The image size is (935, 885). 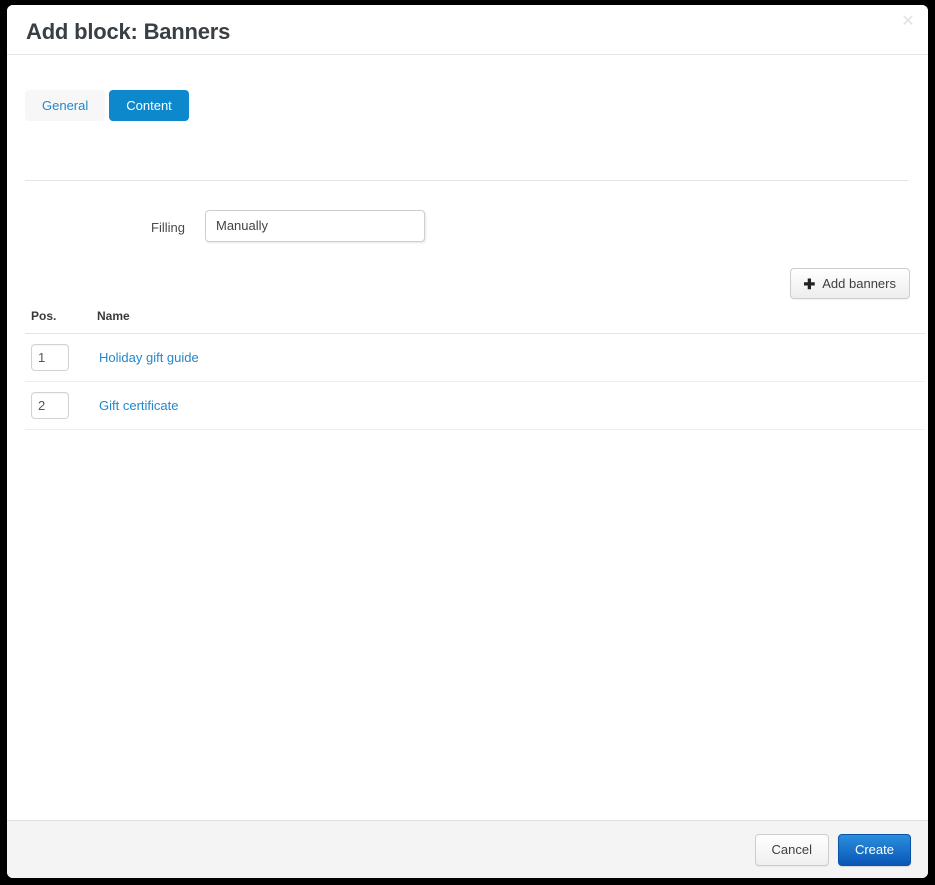 I want to click on cell-name: Holiday gift guide, so click(x=508, y=357).